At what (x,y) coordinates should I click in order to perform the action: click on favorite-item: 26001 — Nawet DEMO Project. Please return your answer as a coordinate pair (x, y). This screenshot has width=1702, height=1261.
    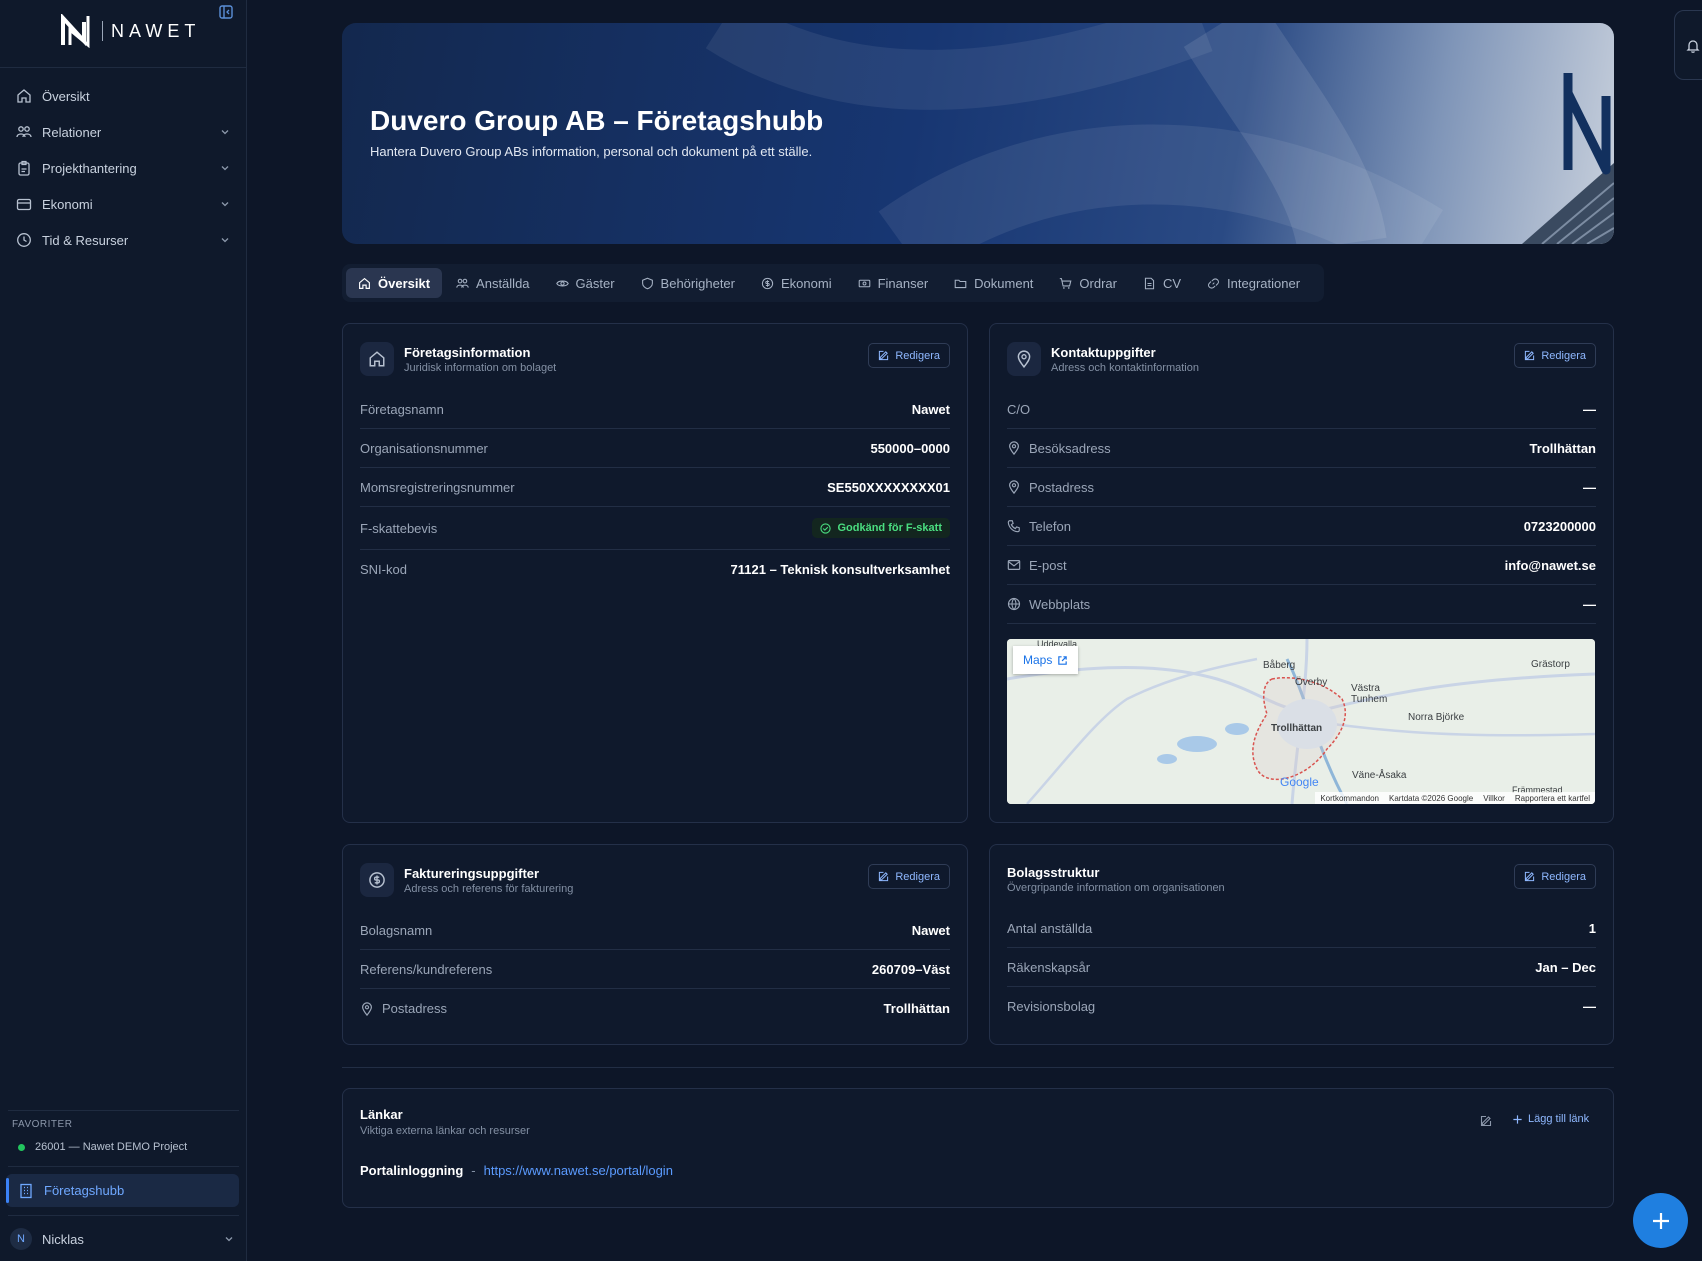
    Looking at the image, I should click on (102, 1147).